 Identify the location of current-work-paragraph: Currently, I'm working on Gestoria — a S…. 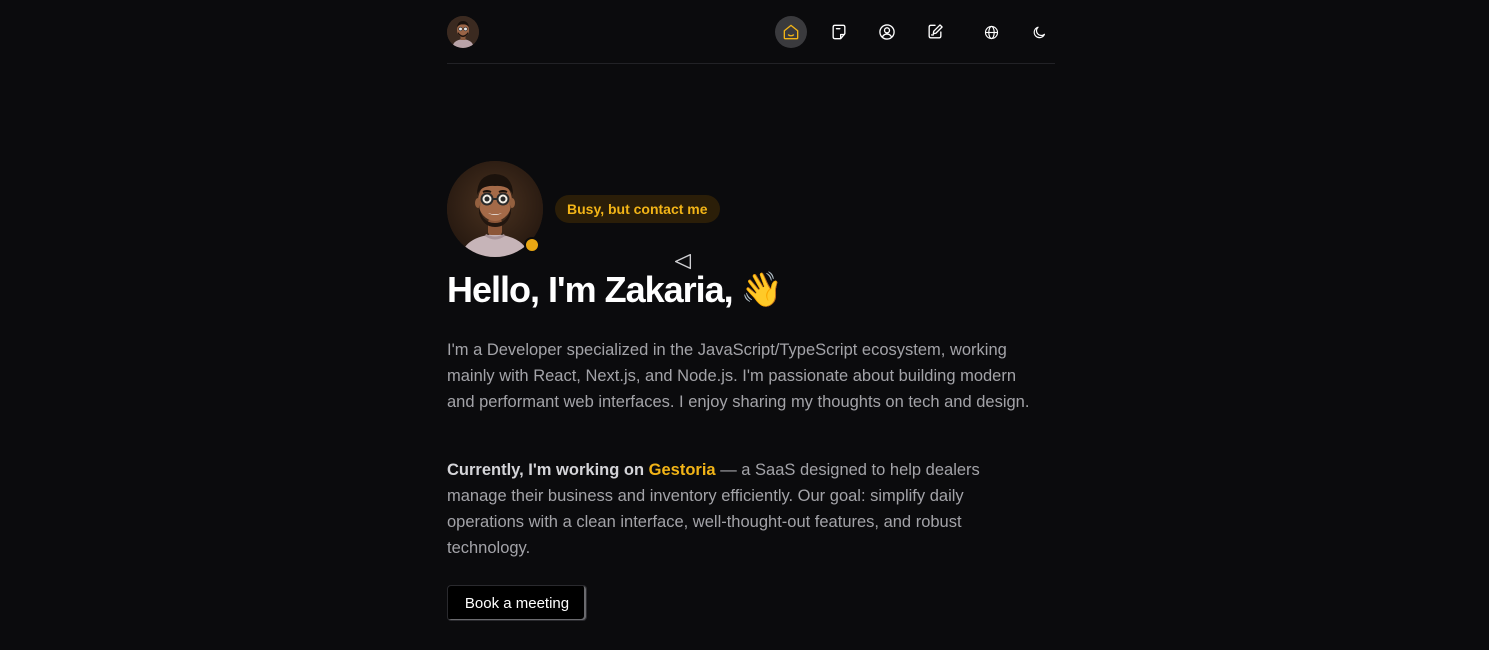
(742, 509).